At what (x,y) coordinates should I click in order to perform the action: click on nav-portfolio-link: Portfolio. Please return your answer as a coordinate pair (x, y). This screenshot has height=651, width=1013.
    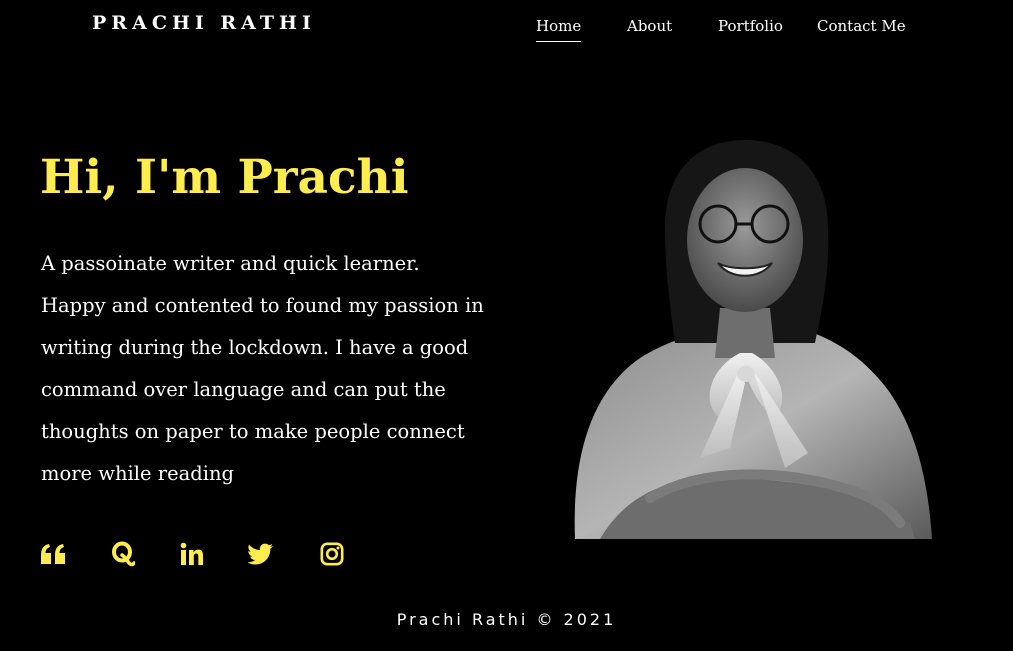
    Looking at the image, I should click on (750, 29).